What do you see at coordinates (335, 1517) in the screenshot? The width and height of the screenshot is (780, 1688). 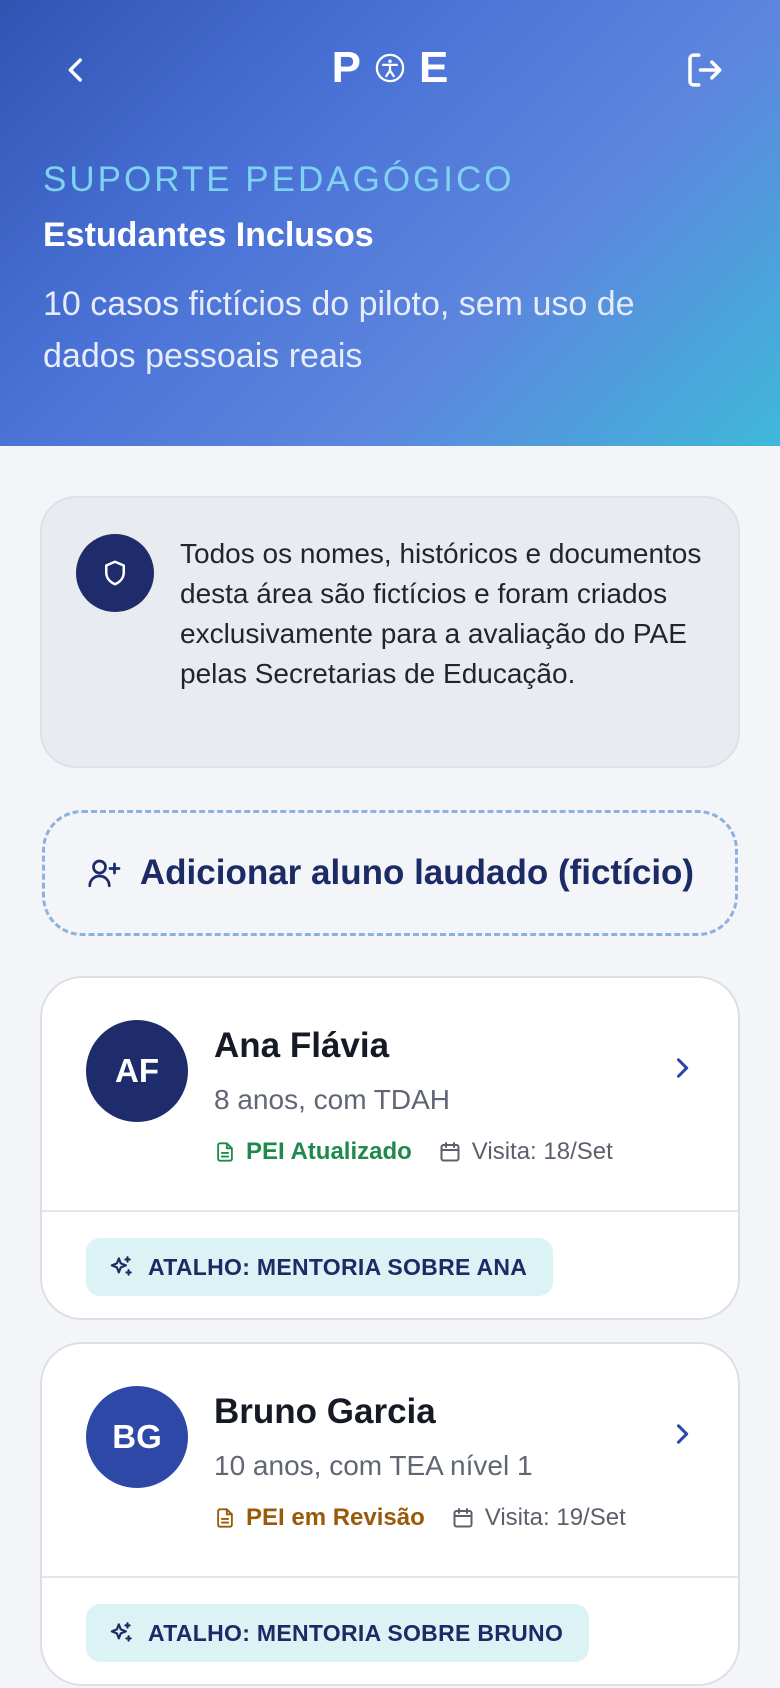 I see `pei-status-label: PEI em Revisão` at bounding box center [335, 1517].